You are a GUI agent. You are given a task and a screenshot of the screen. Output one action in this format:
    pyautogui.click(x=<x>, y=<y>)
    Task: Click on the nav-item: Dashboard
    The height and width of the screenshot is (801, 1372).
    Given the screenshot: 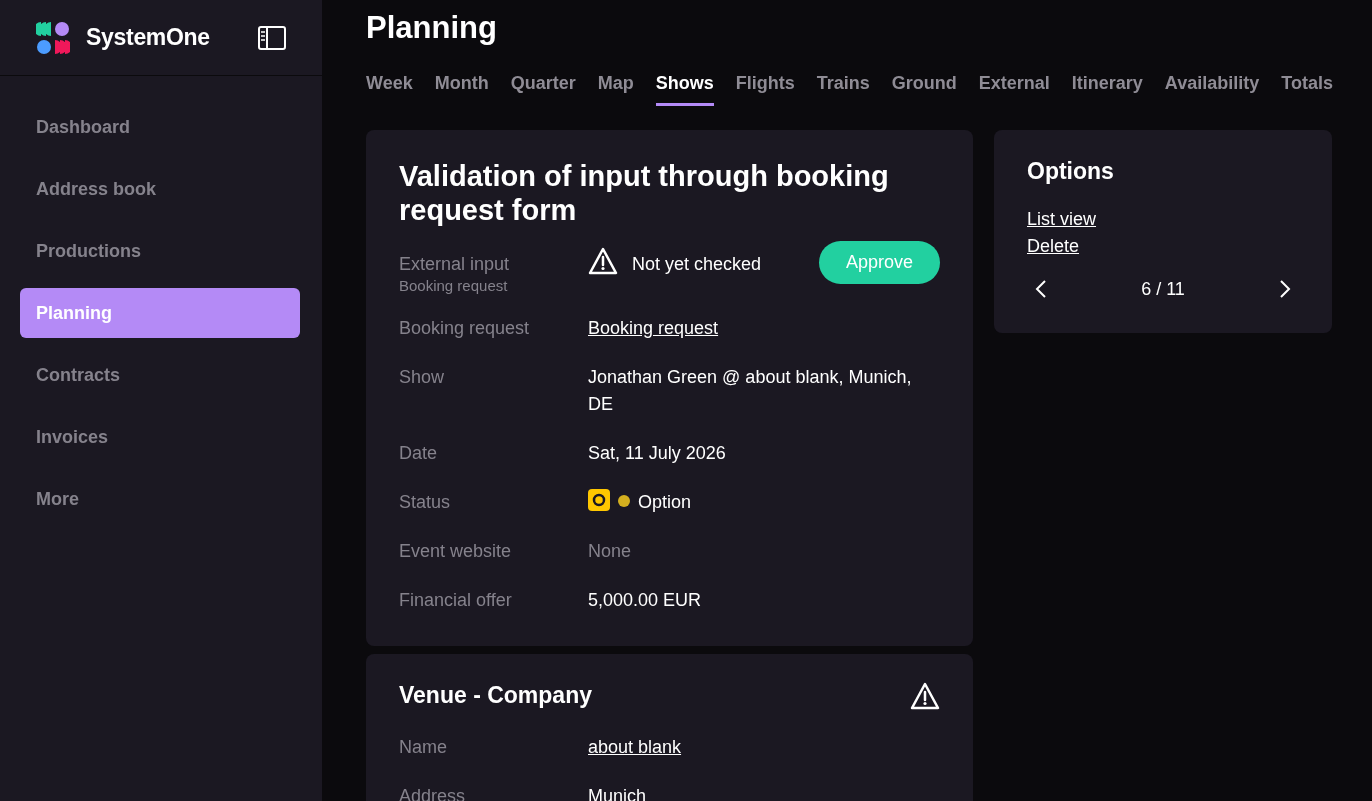 What is the action you would take?
    pyautogui.click(x=160, y=127)
    